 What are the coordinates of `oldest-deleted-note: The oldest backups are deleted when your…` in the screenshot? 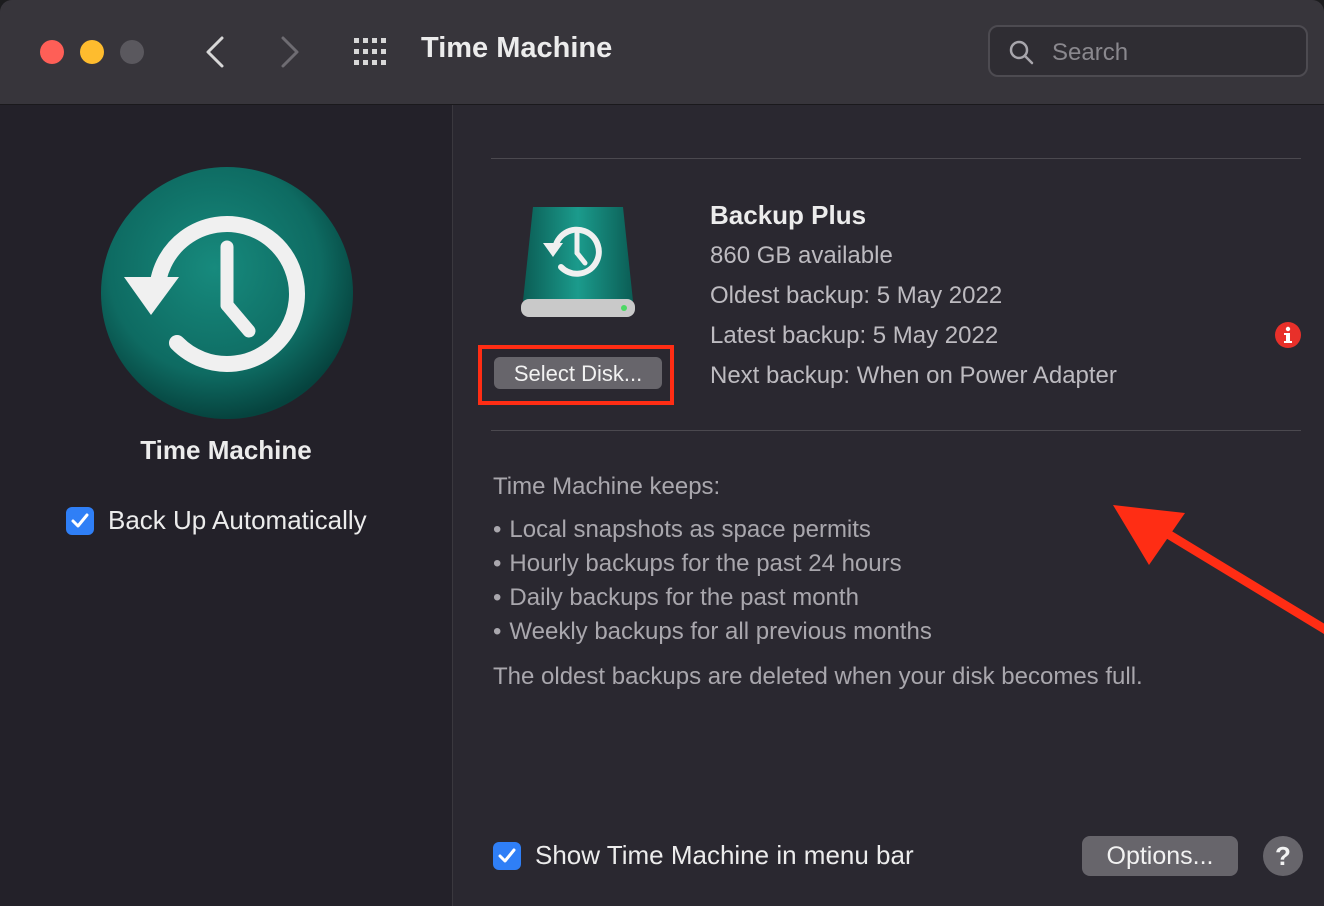 It's located at (818, 676).